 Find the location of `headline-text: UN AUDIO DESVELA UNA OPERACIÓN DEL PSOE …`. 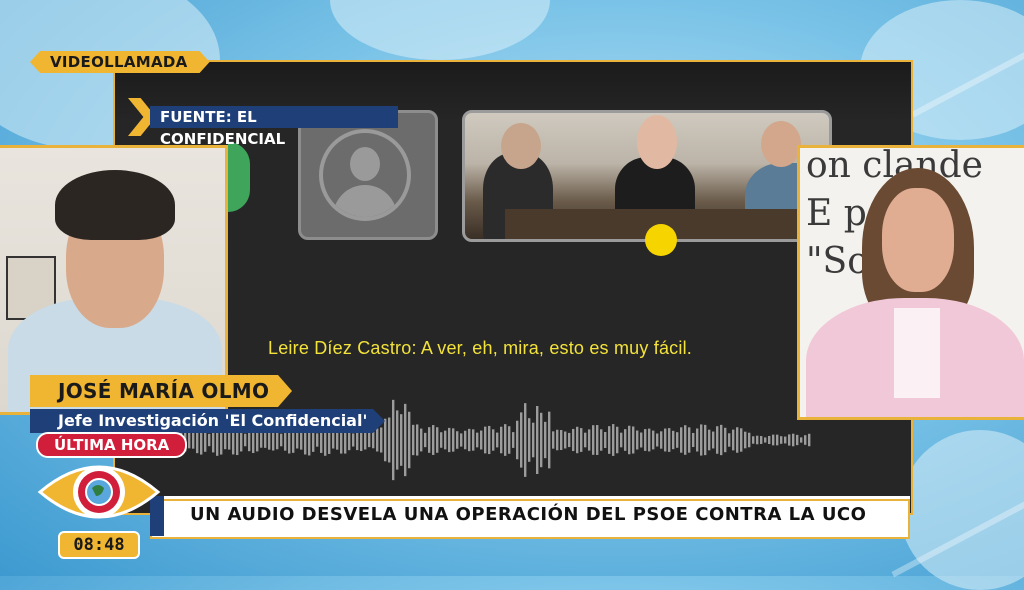

headline-text: UN AUDIO DESVELA UNA OPERACIÓN DEL PSOE … is located at coordinates (528, 514).